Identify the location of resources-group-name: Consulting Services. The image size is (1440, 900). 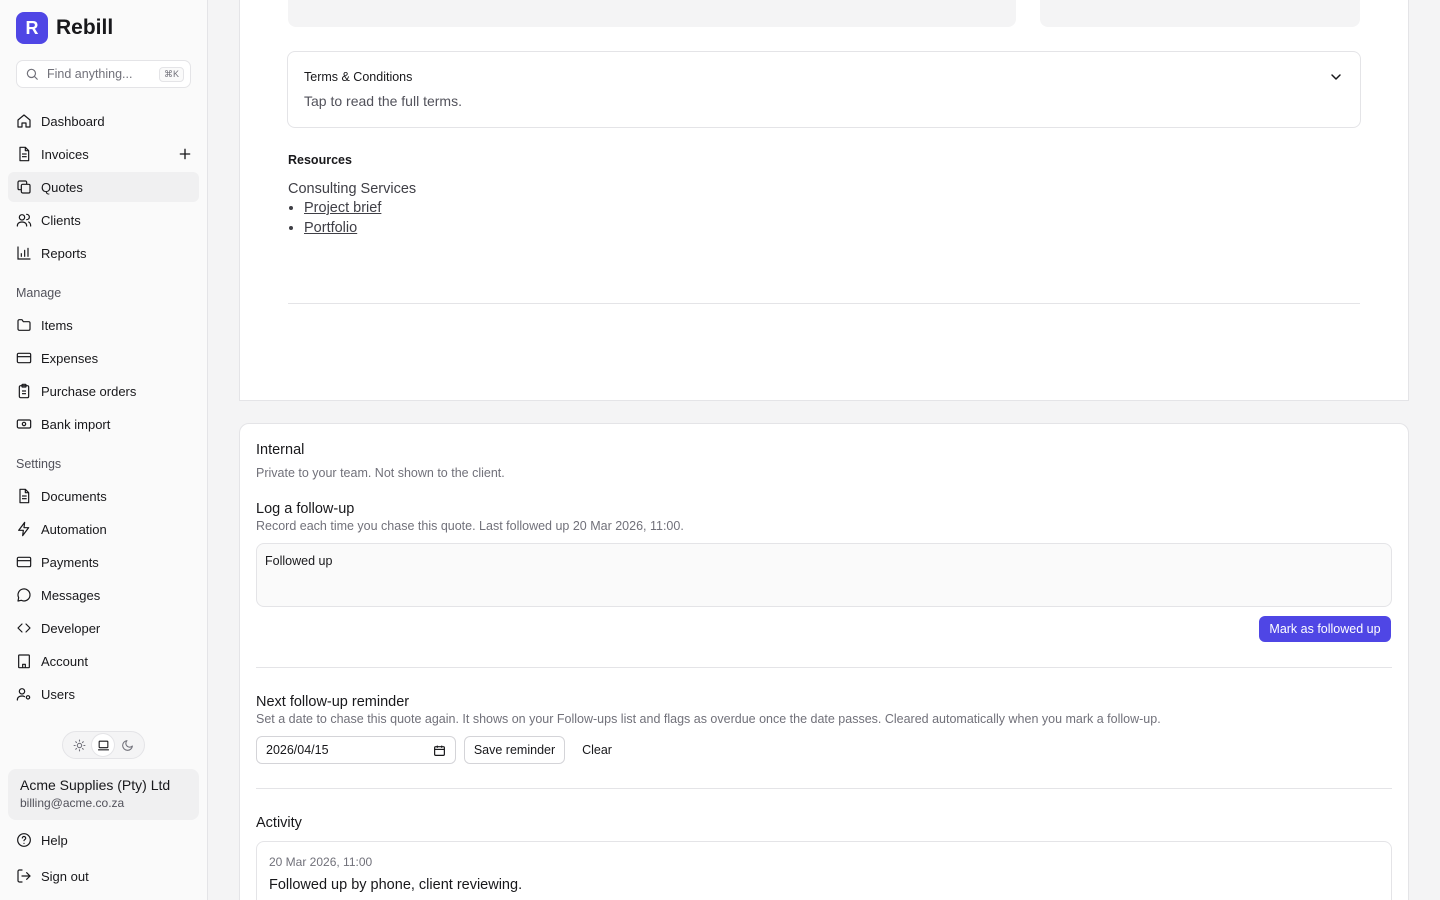
(352, 189).